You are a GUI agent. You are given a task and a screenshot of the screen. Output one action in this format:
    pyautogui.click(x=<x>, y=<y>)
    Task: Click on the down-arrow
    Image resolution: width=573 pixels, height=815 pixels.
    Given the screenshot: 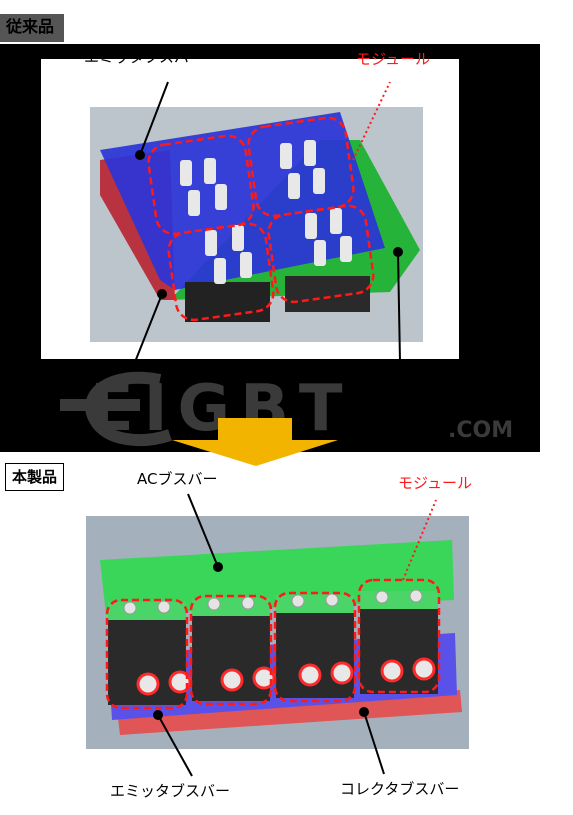 What is the action you would take?
    pyautogui.click(x=255, y=442)
    